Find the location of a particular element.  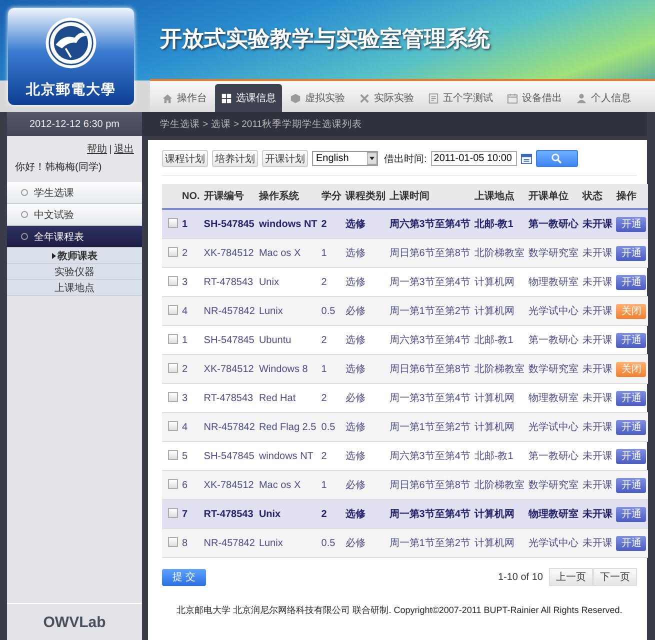

grid-icon is located at coordinates (226, 98).